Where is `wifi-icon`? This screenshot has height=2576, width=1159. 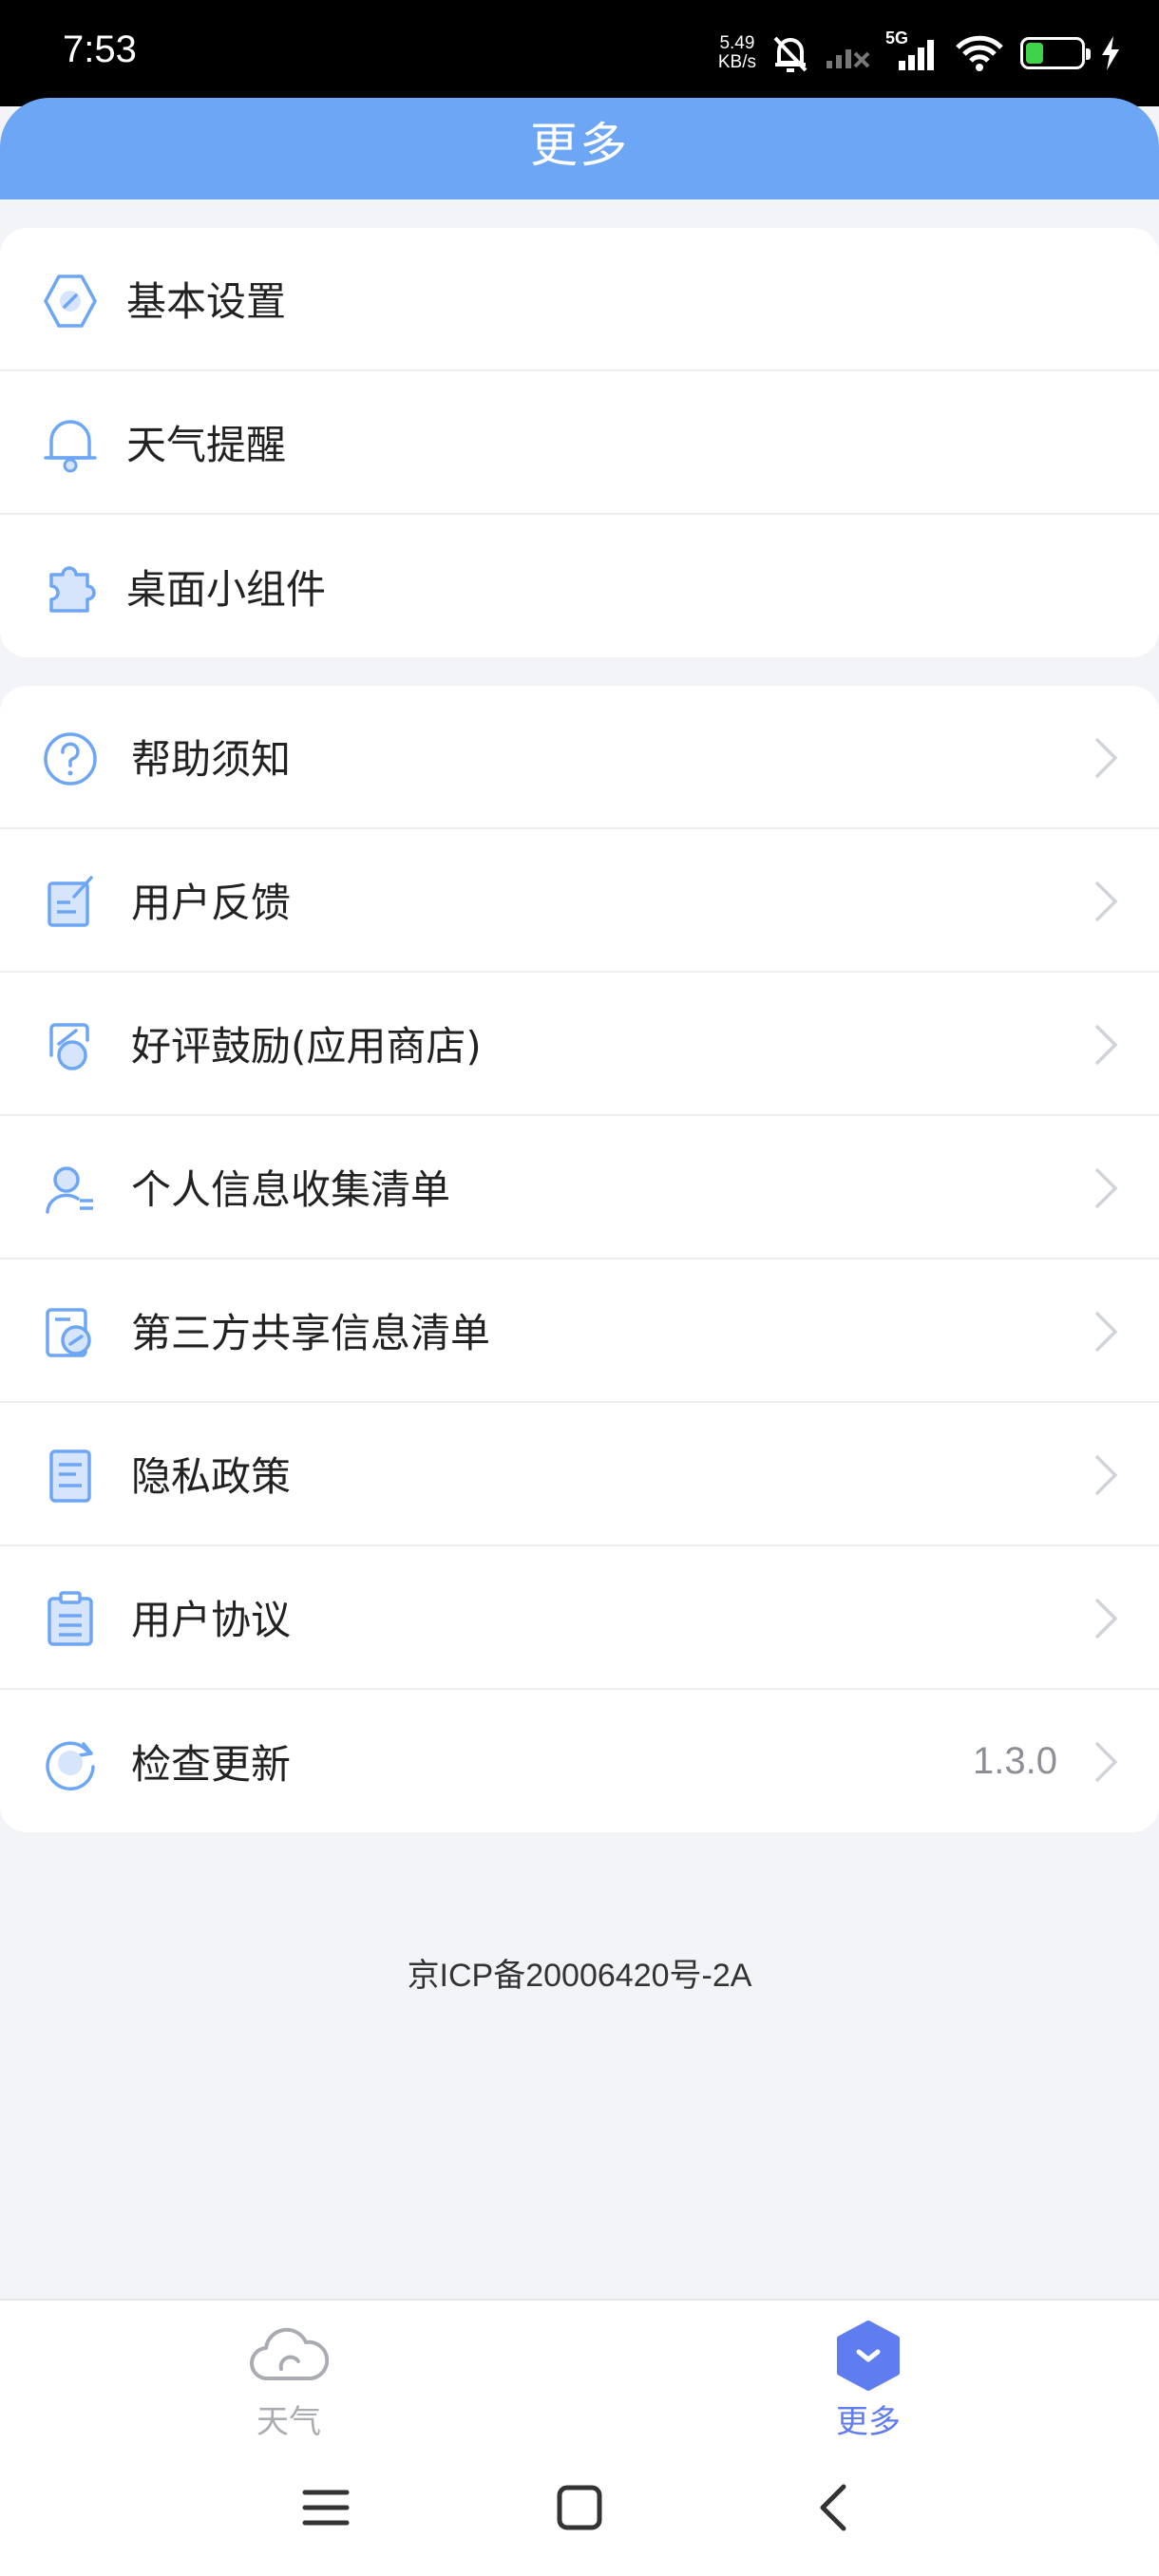 wifi-icon is located at coordinates (979, 53).